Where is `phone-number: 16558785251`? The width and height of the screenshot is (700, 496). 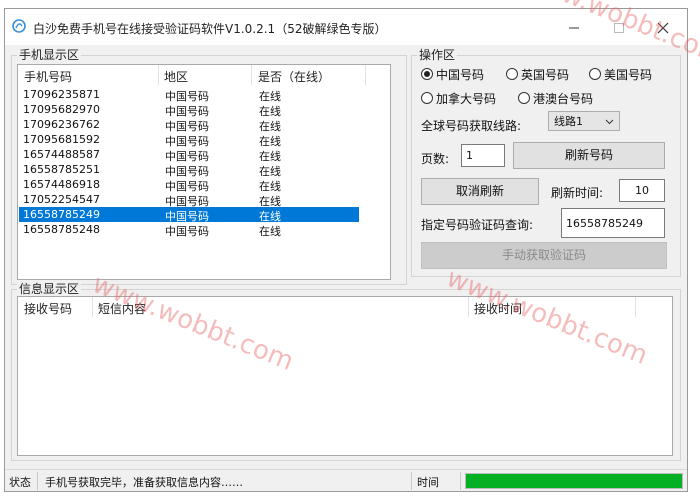 phone-number: 16558785251 is located at coordinates (61, 169).